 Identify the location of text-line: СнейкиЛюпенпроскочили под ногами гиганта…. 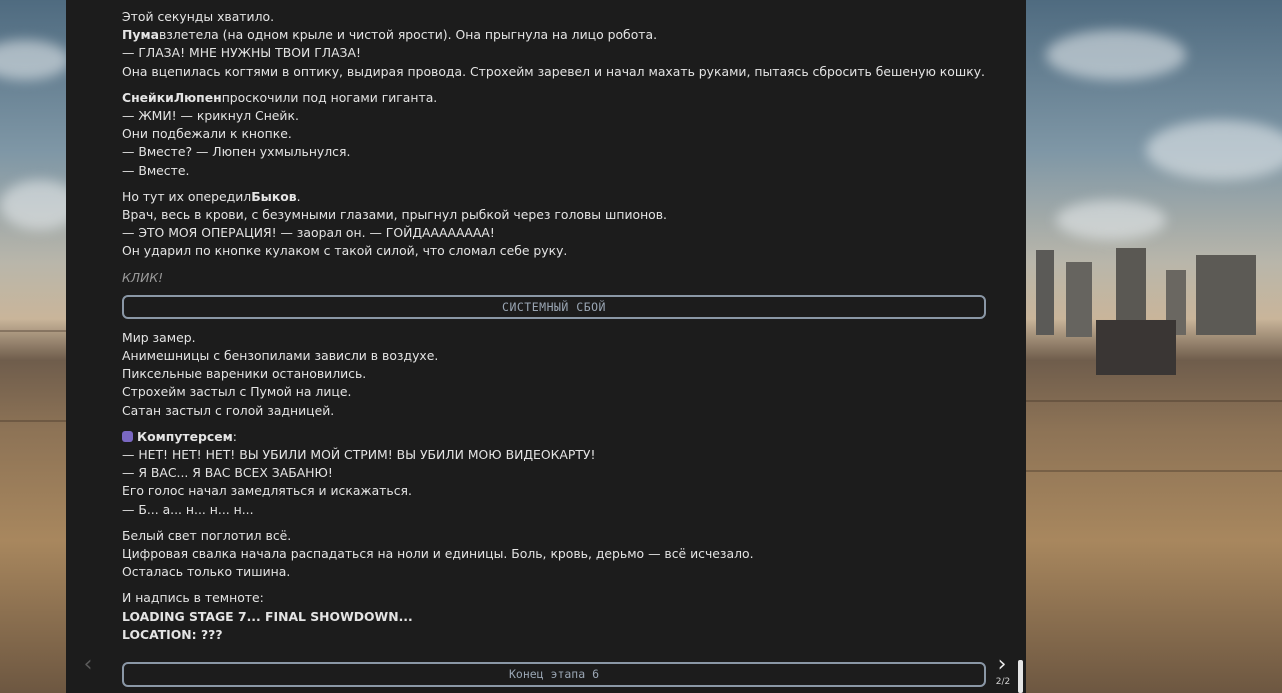
(554, 98).